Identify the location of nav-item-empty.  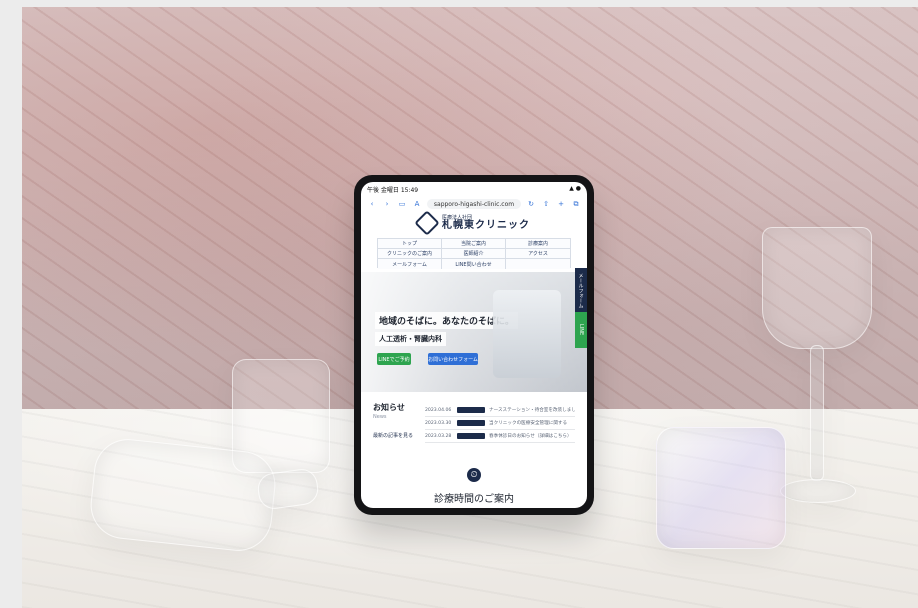
(538, 264).